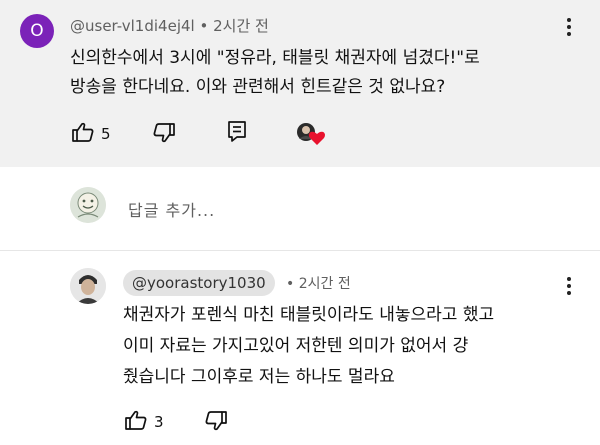  Describe the element at coordinates (106, 134) in the screenshot. I see `like-count: 5` at that location.